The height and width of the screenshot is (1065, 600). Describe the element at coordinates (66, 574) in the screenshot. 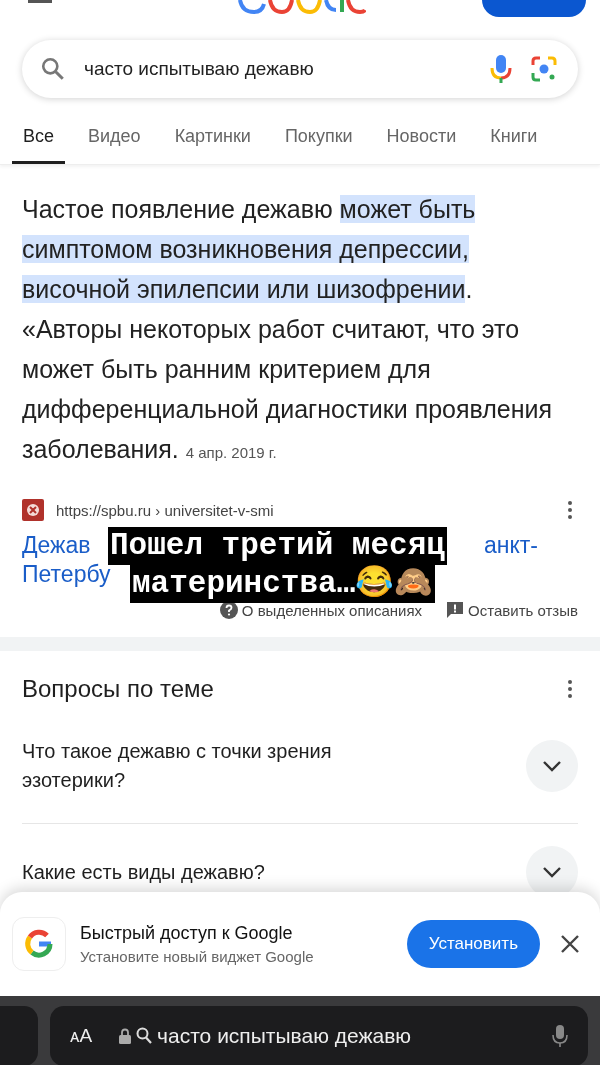

I see `result-link: Петербу` at that location.